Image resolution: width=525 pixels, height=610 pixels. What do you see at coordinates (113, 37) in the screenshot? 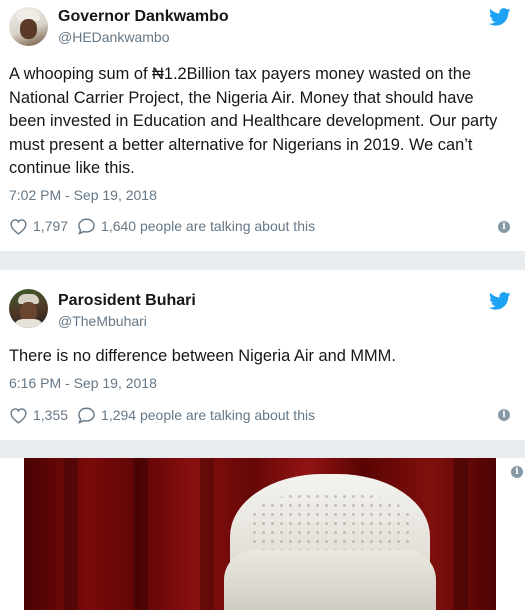
I see `author-handle: @HEDankwambo` at bounding box center [113, 37].